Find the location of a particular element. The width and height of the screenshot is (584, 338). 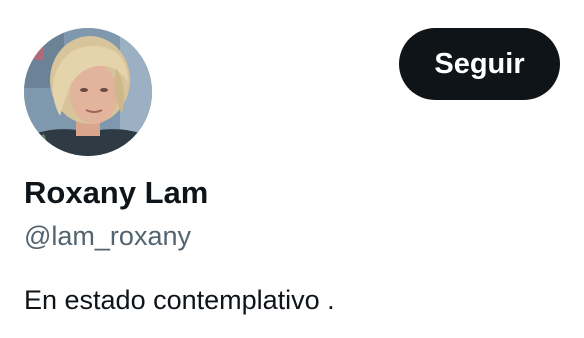

display-name: Roxany Lam is located at coordinates (116, 193).